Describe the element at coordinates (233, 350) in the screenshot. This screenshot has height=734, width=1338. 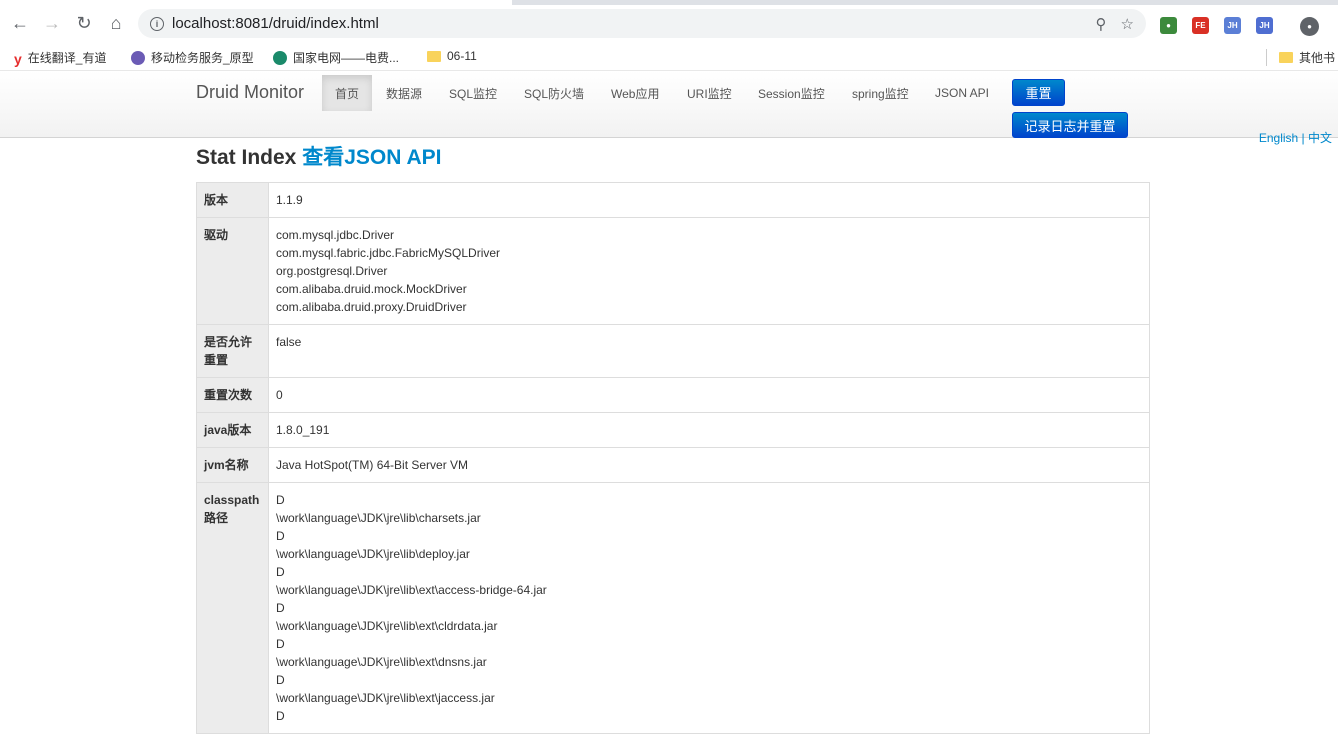
I see `stat-key: 是否允许重置` at that location.